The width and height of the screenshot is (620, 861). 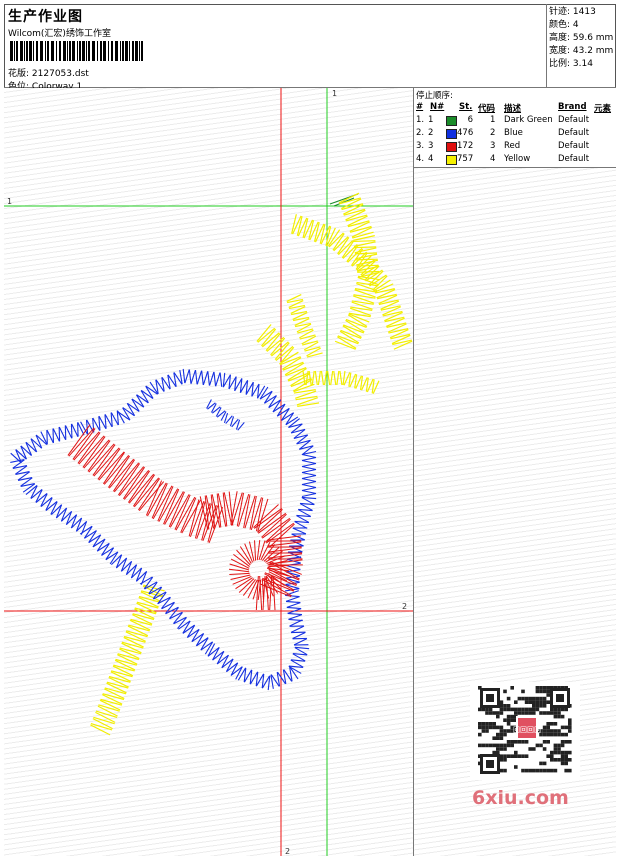 I want to click on col-st: St., so click(x=466, y=107).